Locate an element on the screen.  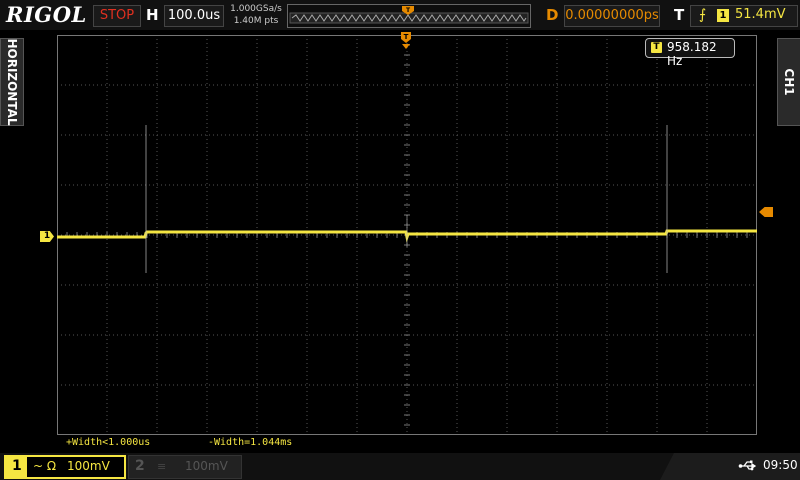
svg-text: T is located at coordinates (406, 37).